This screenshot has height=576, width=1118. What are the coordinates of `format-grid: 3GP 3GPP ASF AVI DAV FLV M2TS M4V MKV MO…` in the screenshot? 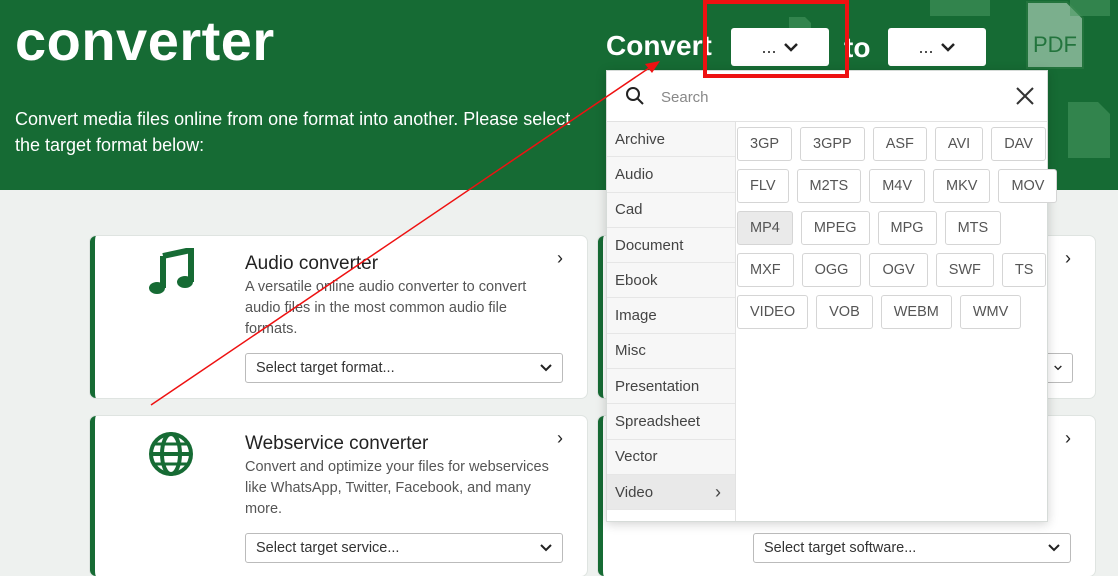 It's located at (897, 232).